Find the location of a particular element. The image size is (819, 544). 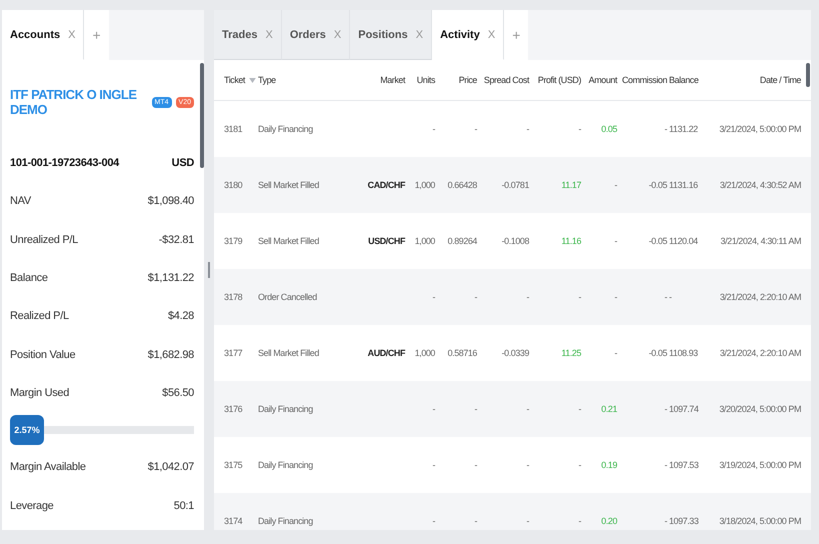

table-cell-text: AUD/CHF is located at coordinates (385, 353).